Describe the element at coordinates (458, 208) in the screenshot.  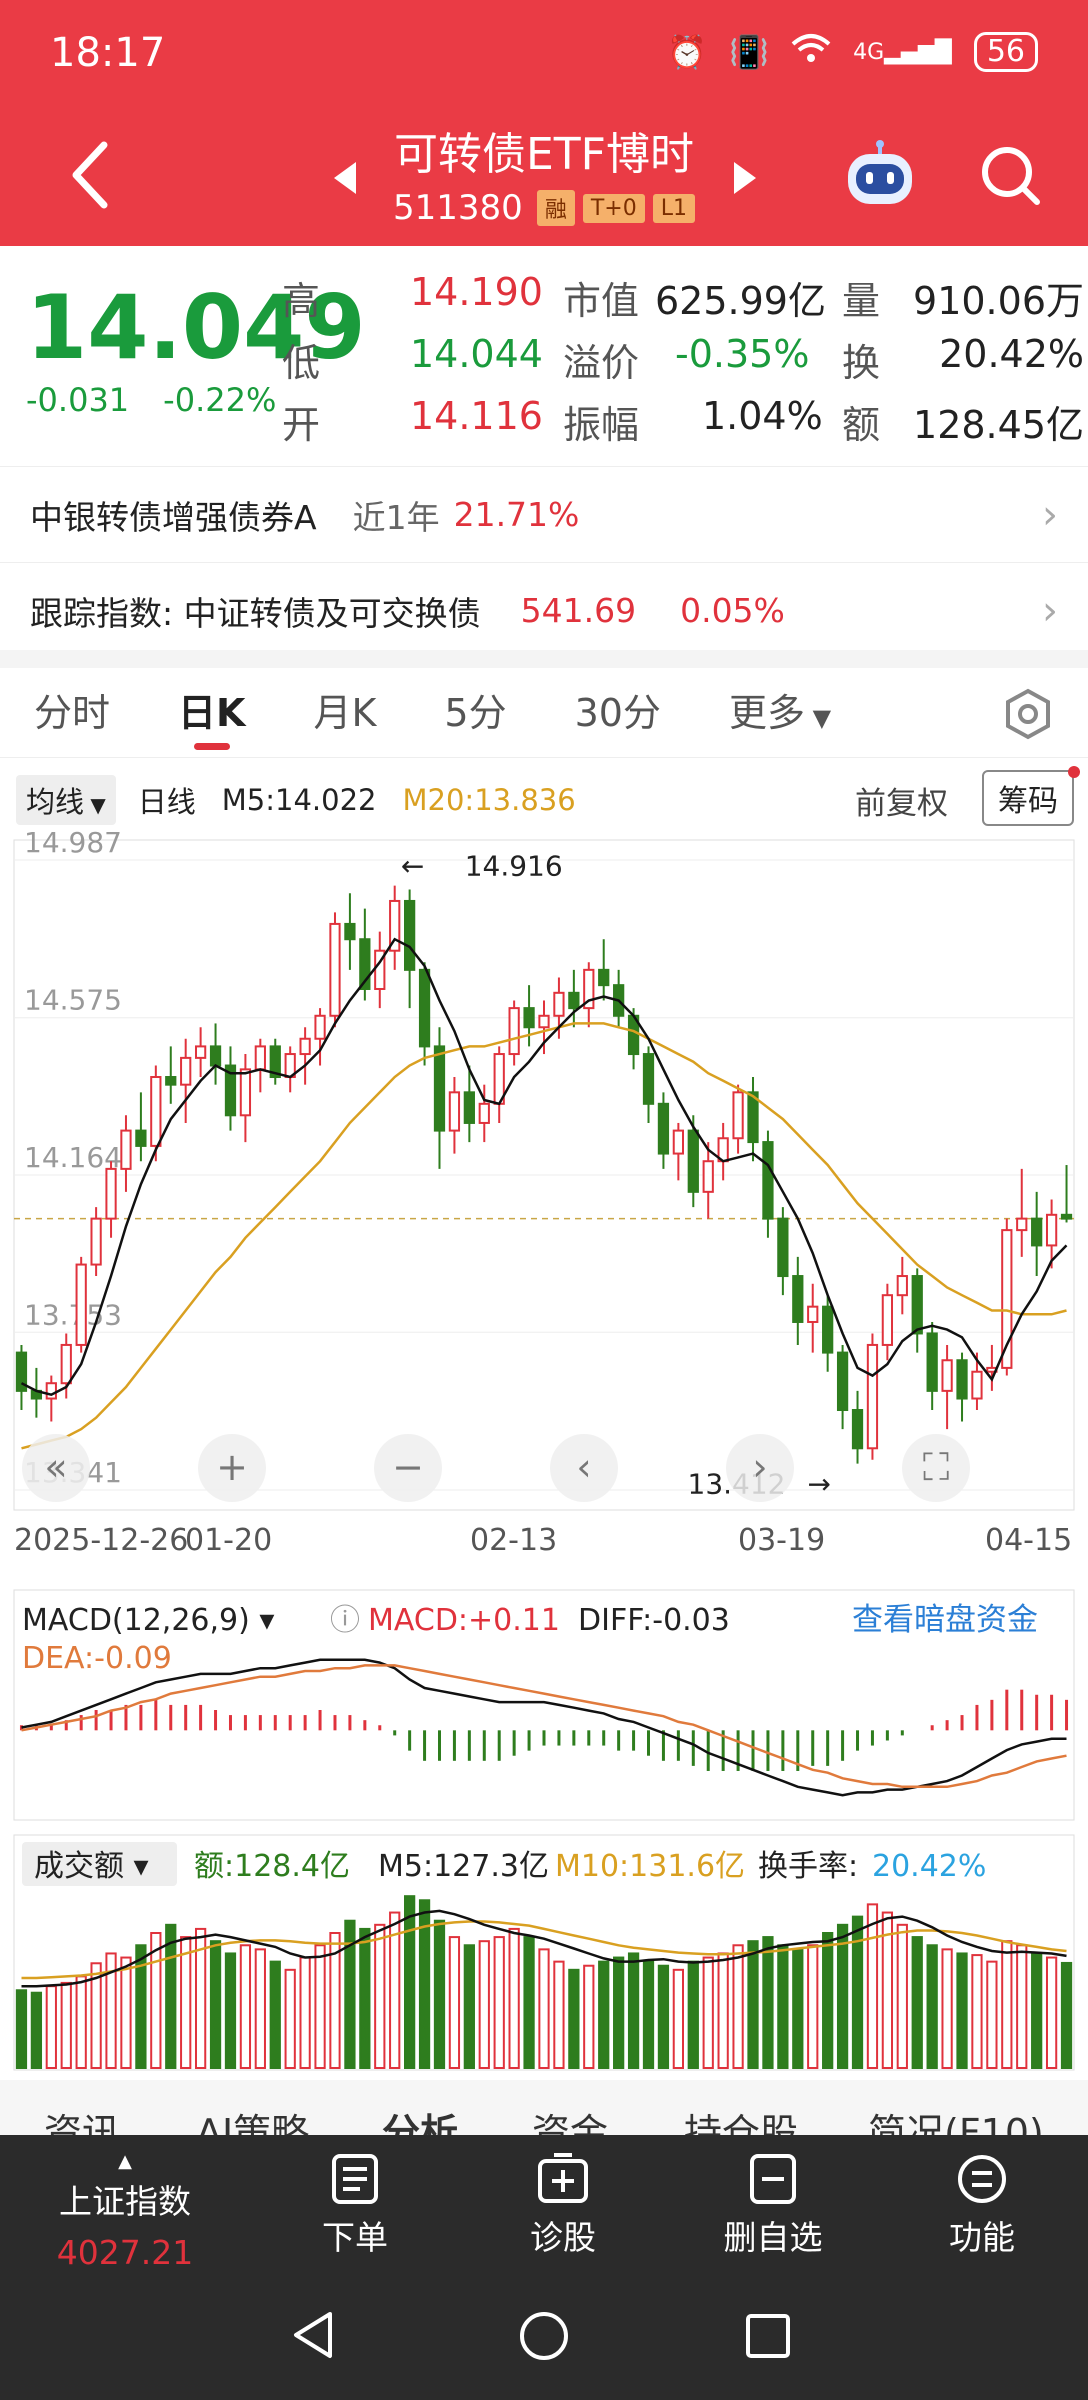
I see `stock-code: 511380` at that location.